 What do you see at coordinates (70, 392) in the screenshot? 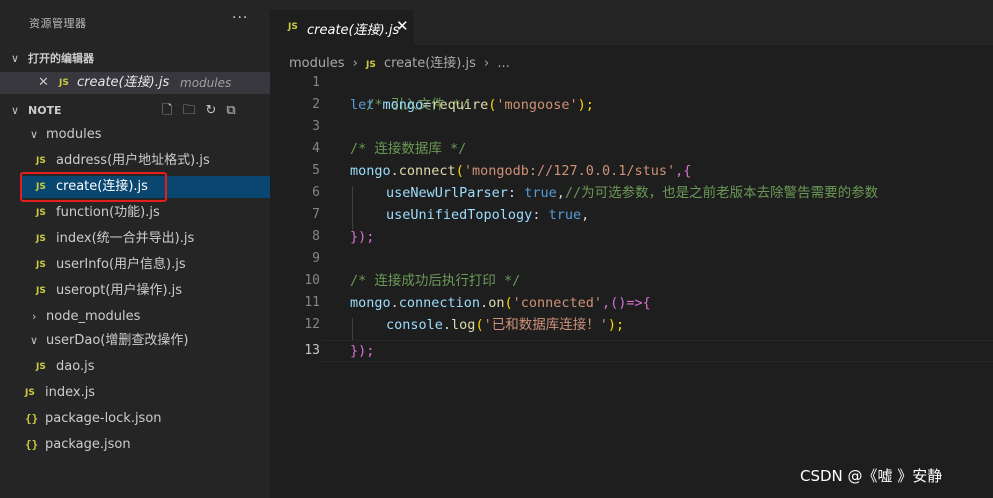
I see `file-label: index.js` at bounding box center [70, 392].